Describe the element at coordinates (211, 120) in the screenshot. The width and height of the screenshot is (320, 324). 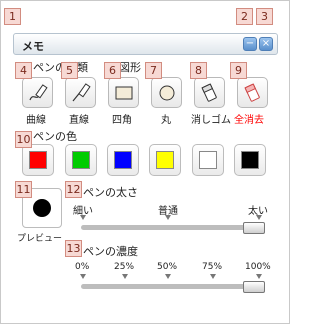
I see `tool-eraser-label: 消しゴム` at that location.